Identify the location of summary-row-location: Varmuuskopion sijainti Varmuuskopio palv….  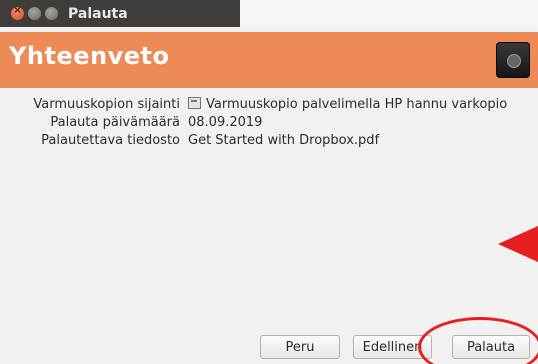
(269, 105).